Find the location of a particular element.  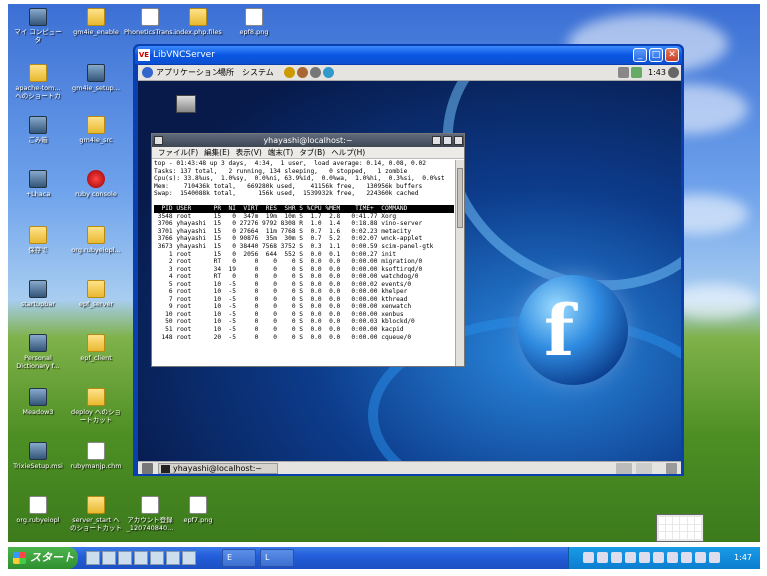

terminal-icon is located at coordinates (165, 469).